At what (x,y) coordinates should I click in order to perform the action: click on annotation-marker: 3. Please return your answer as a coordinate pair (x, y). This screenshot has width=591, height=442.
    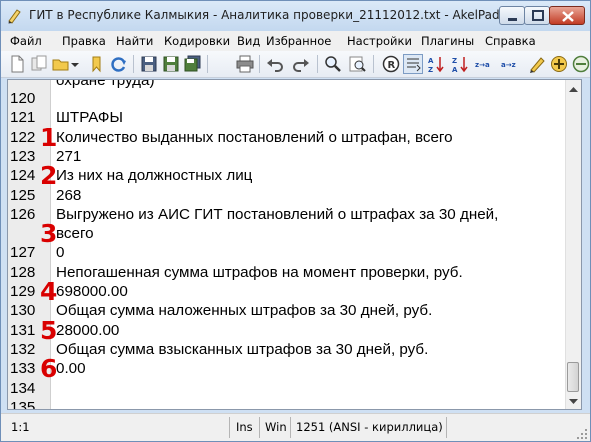
    Looking at the image, I should click on (49, 234).